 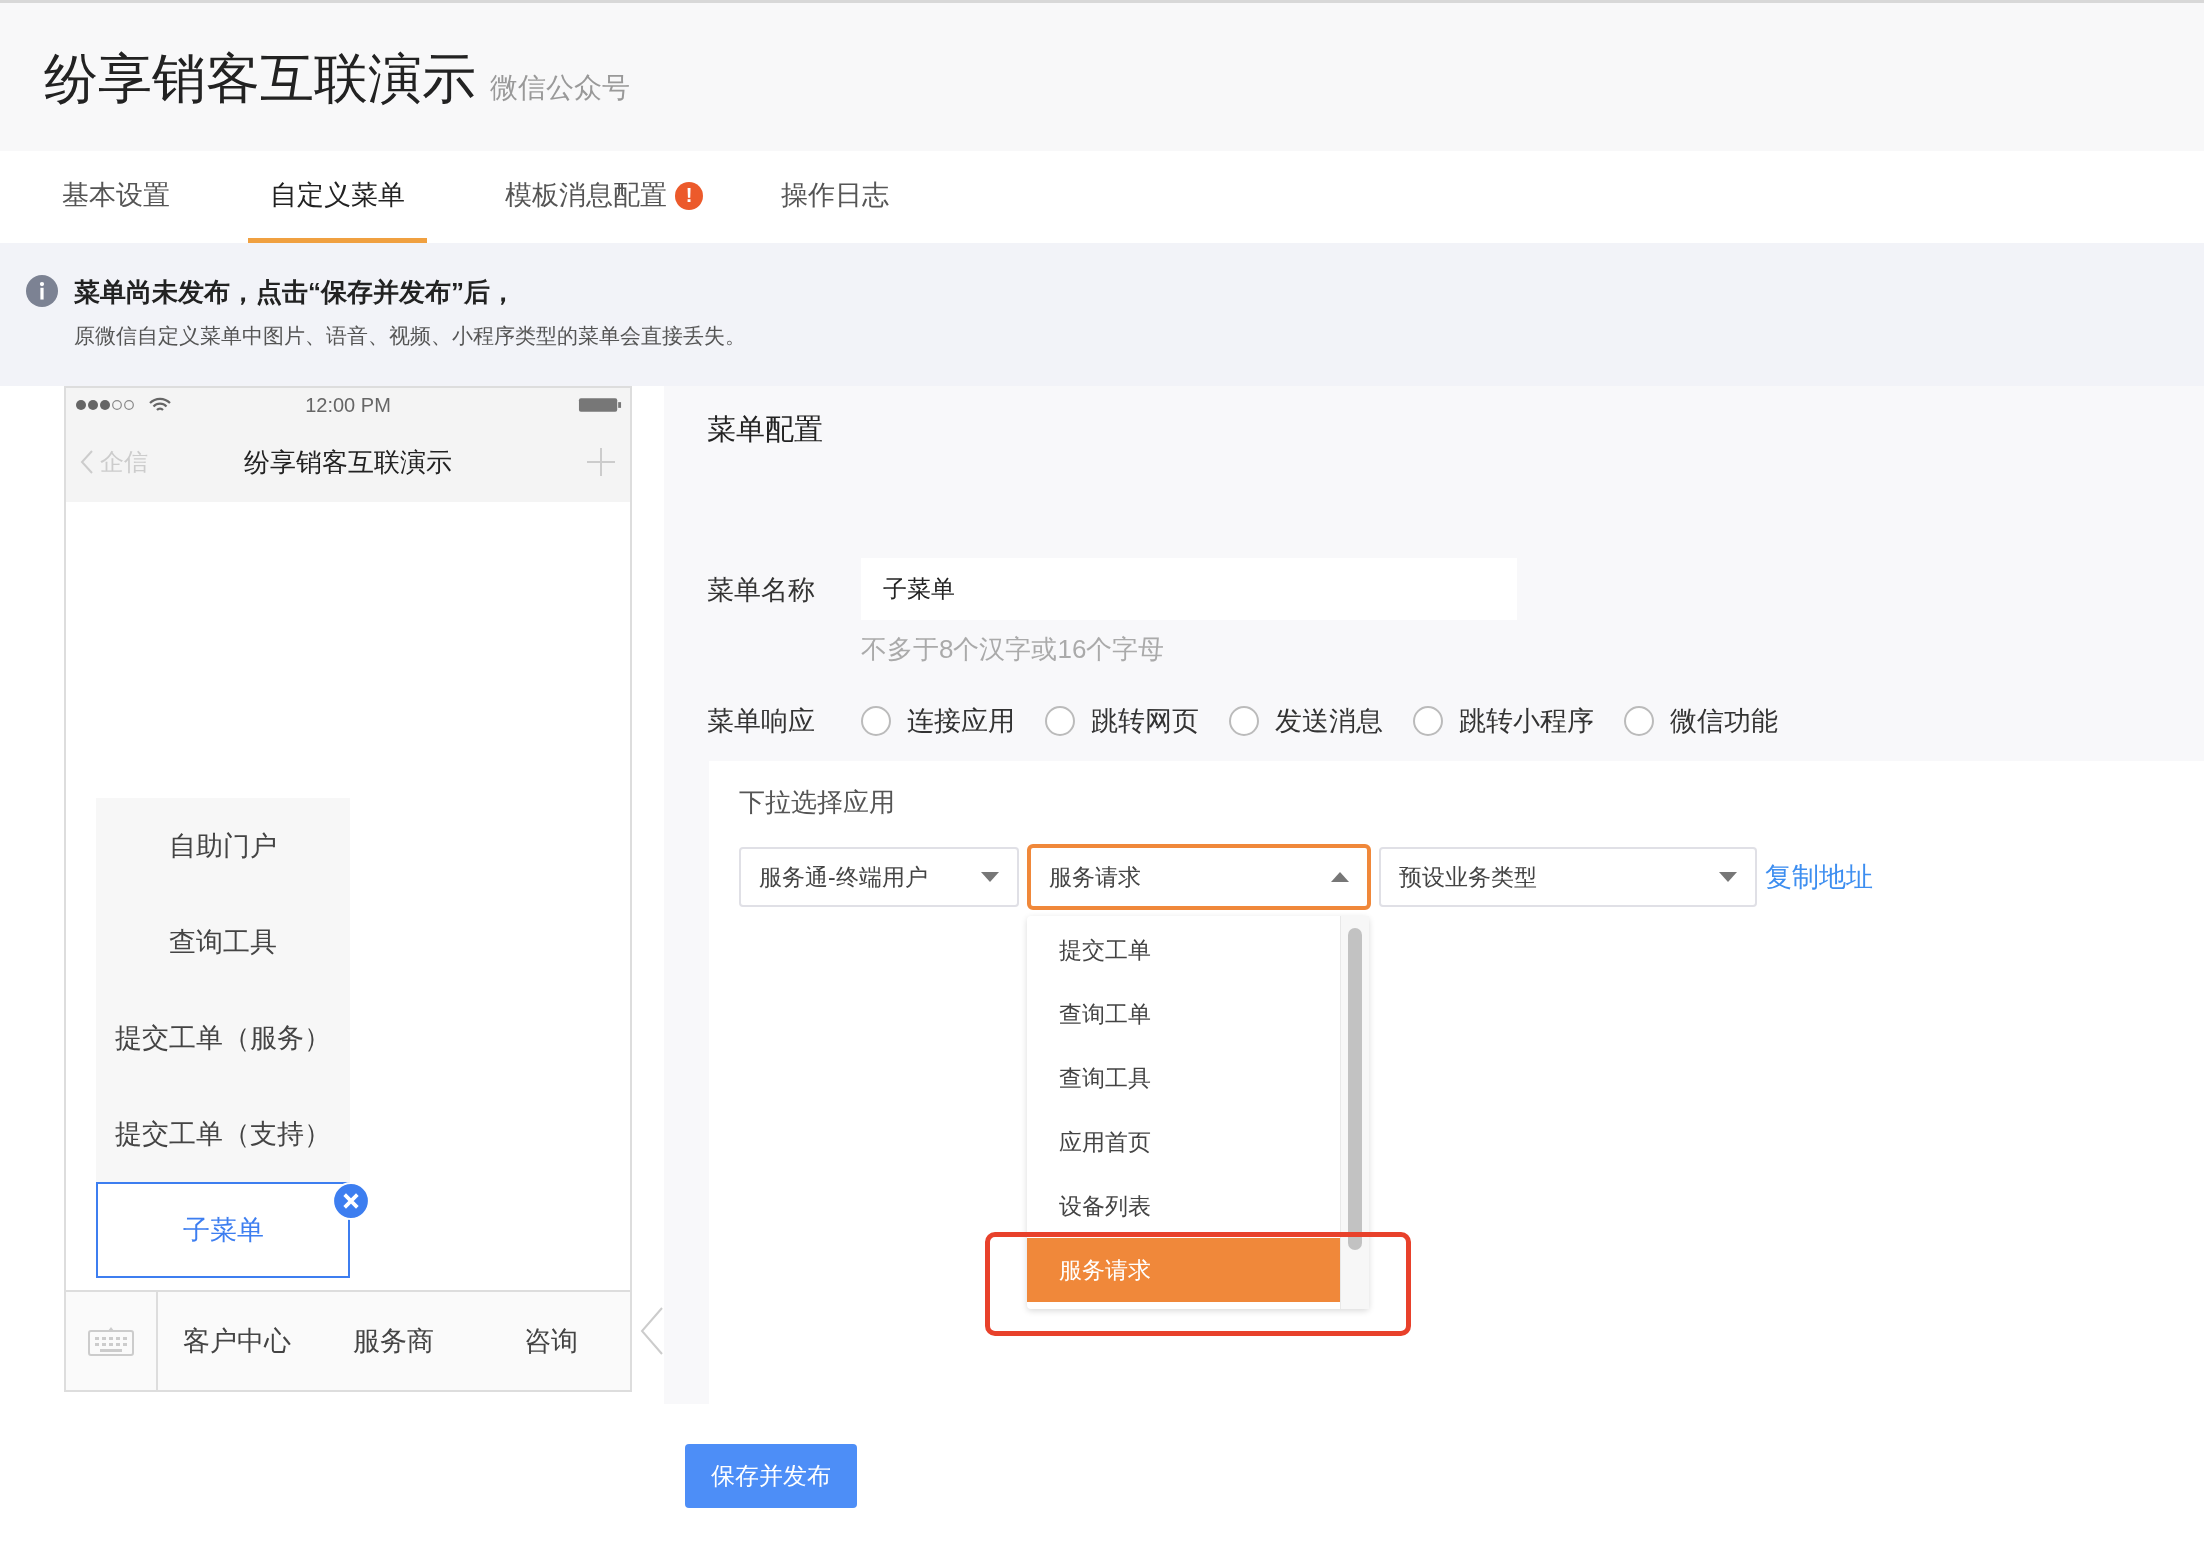 I want to click on menu-item: 客户中心, so click(x=237, y=1341).